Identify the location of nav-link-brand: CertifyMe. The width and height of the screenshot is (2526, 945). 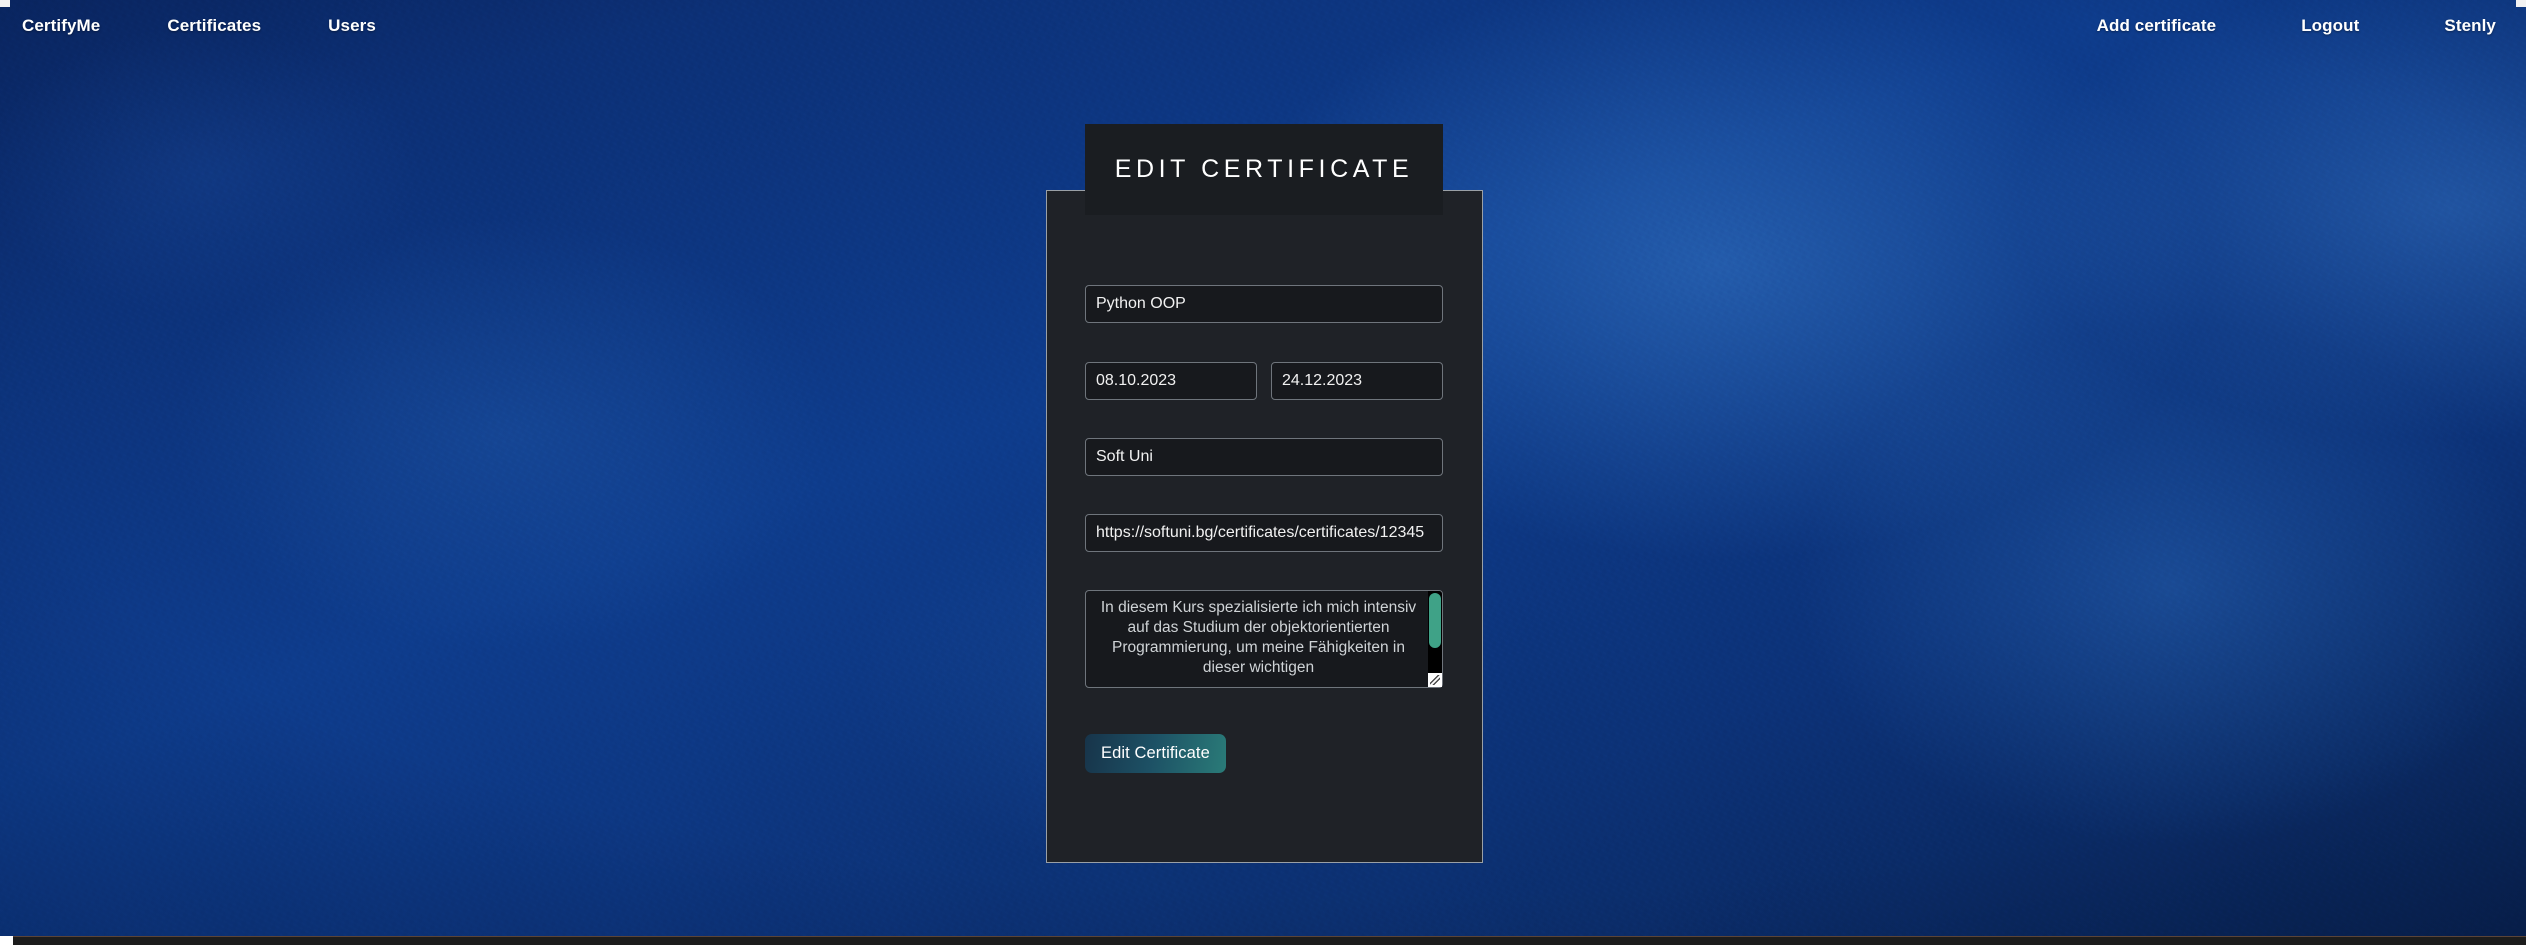
(61, 26).